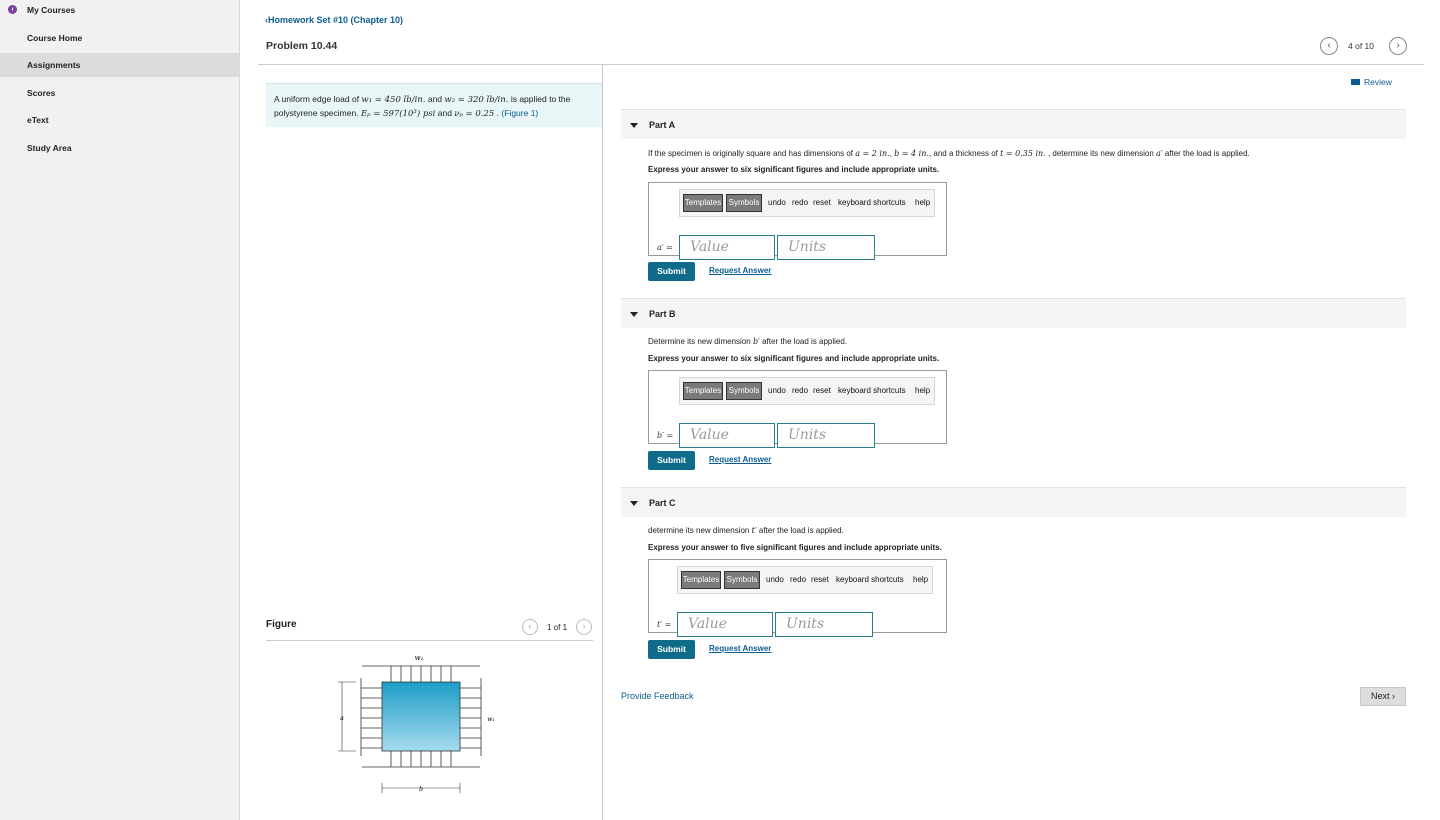  Describe the element at coordinates (318, 99) in the screenshot. I see `problem-text: A uniform edge load of` at that location.